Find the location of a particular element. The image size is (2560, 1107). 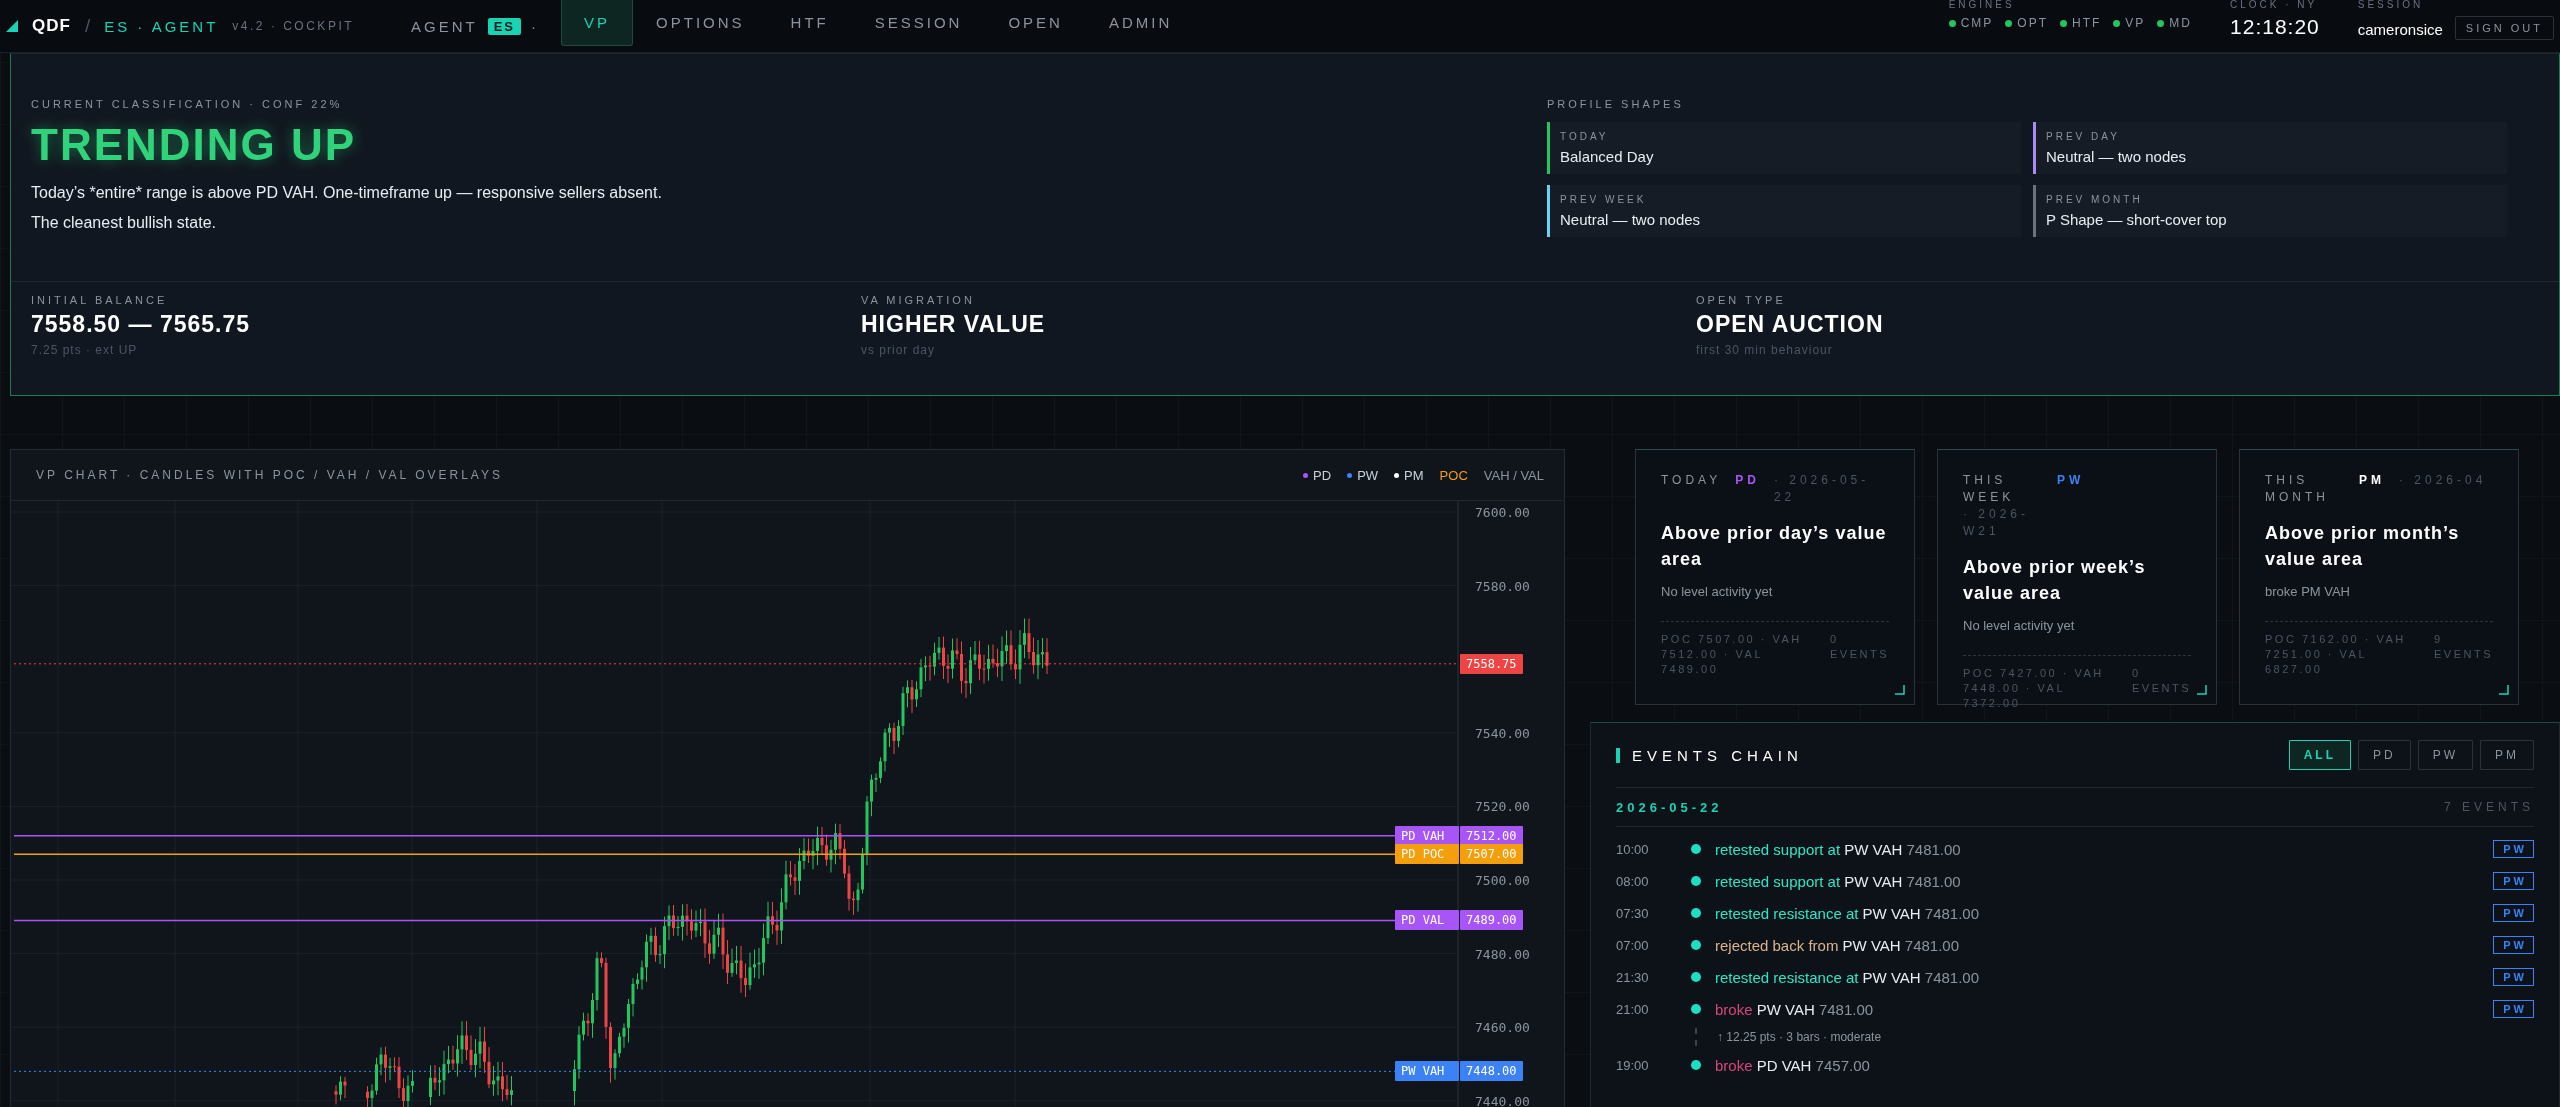

agent-label: AGENT is located at coordinates (444, 26).